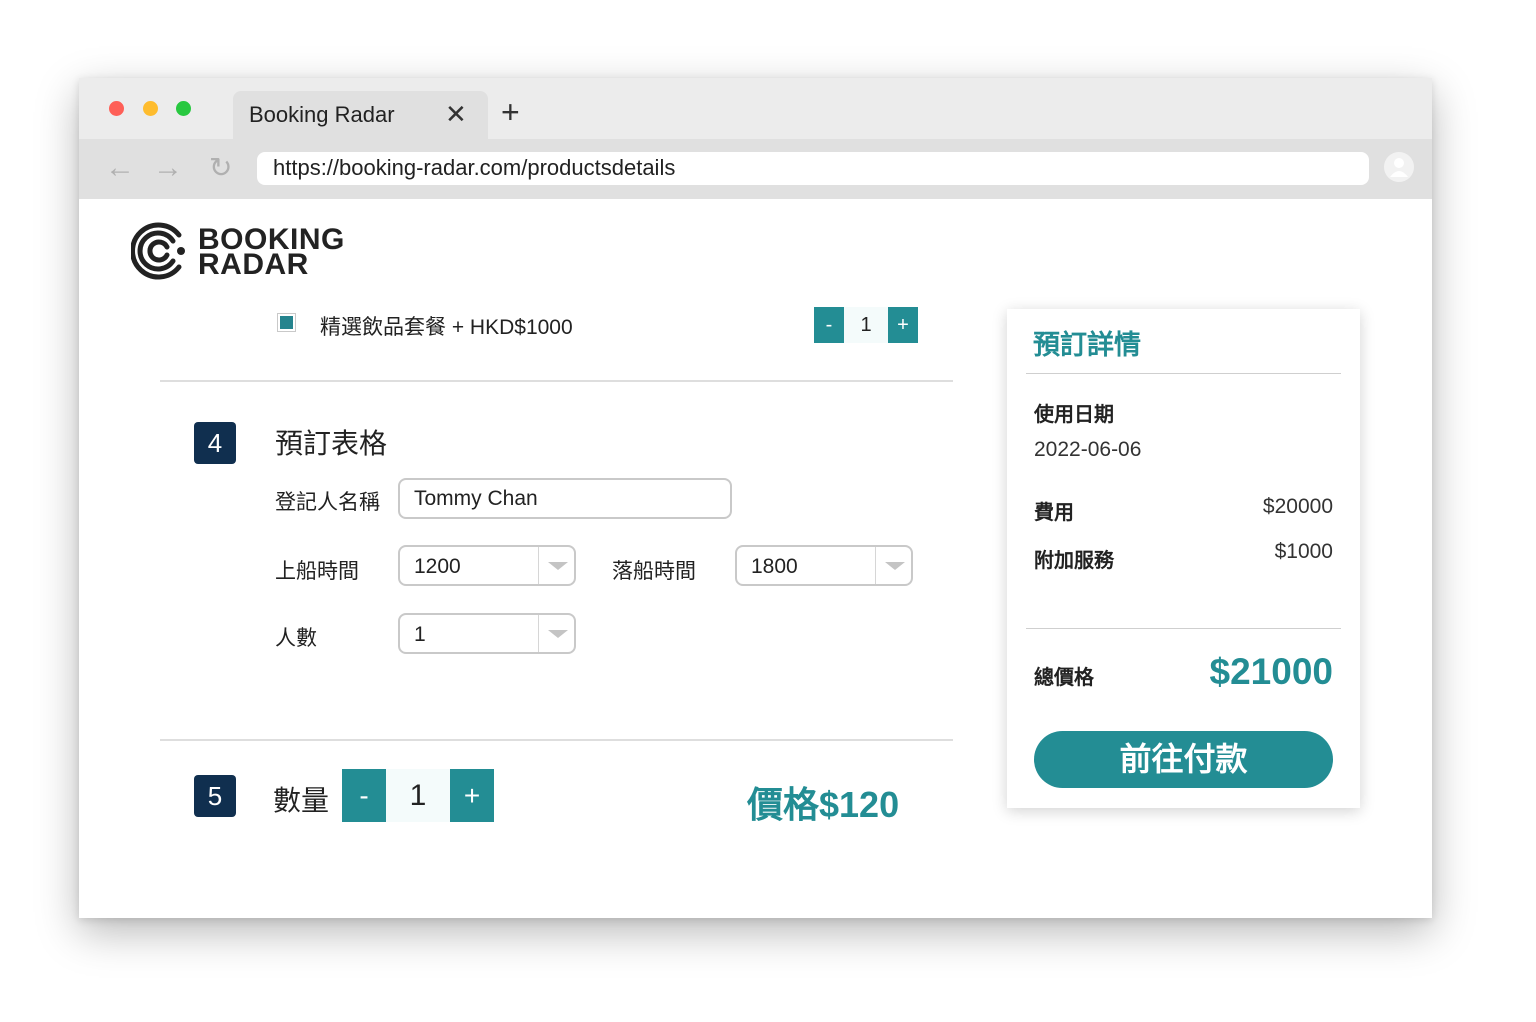 The image size is (1536, 1022). Describe the element at coordinates (215, 796) in the screenshot. I see `step-number-badge: 5` at that location.